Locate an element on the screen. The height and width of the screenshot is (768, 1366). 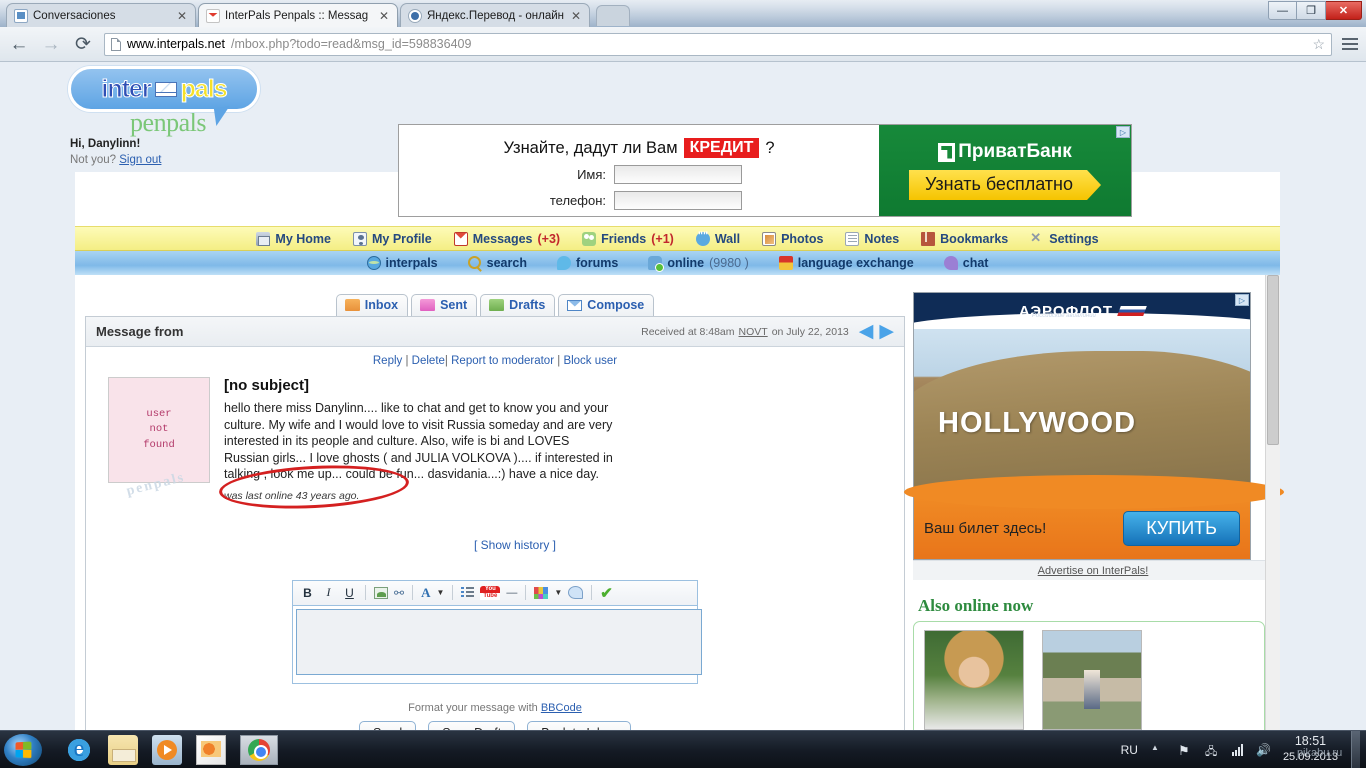
online-user-card: VICTORIA-N 17 is located at coordinates (1092, 680).